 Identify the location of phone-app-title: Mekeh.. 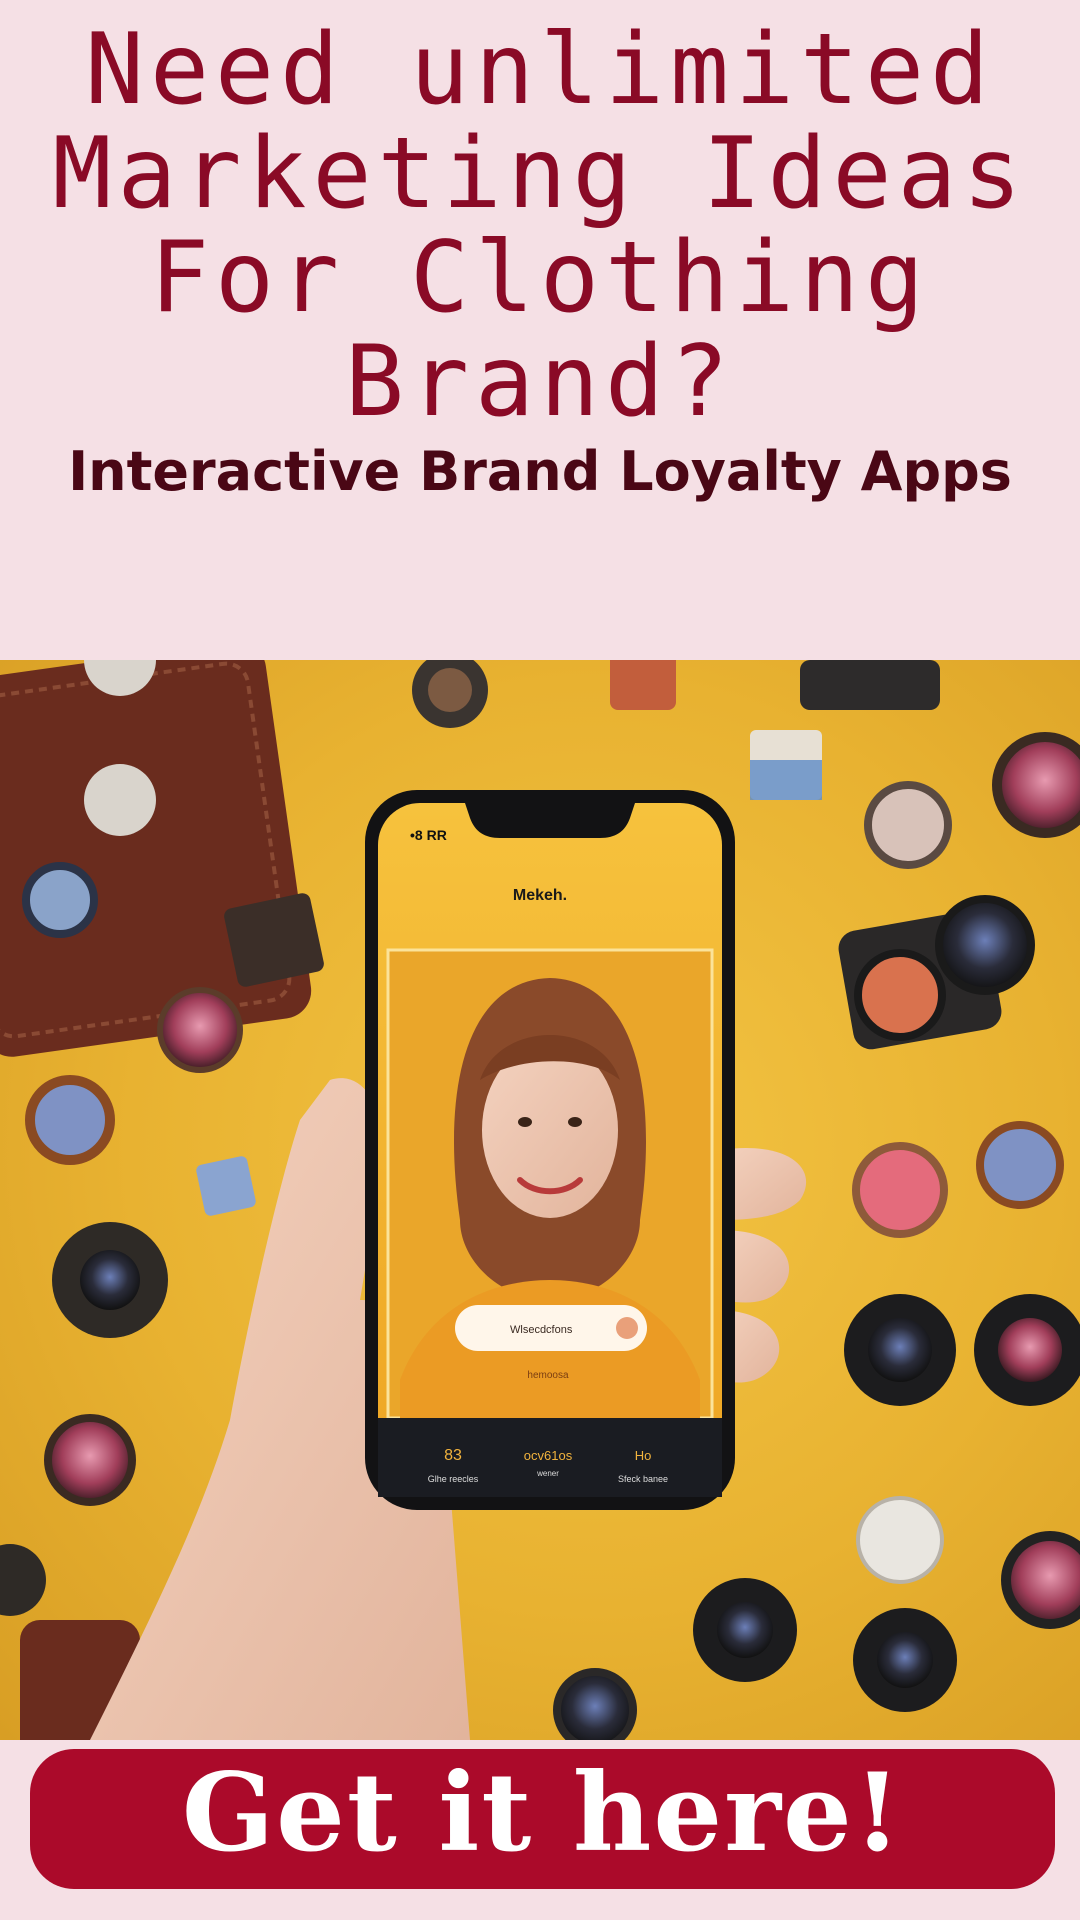
(540, 895).